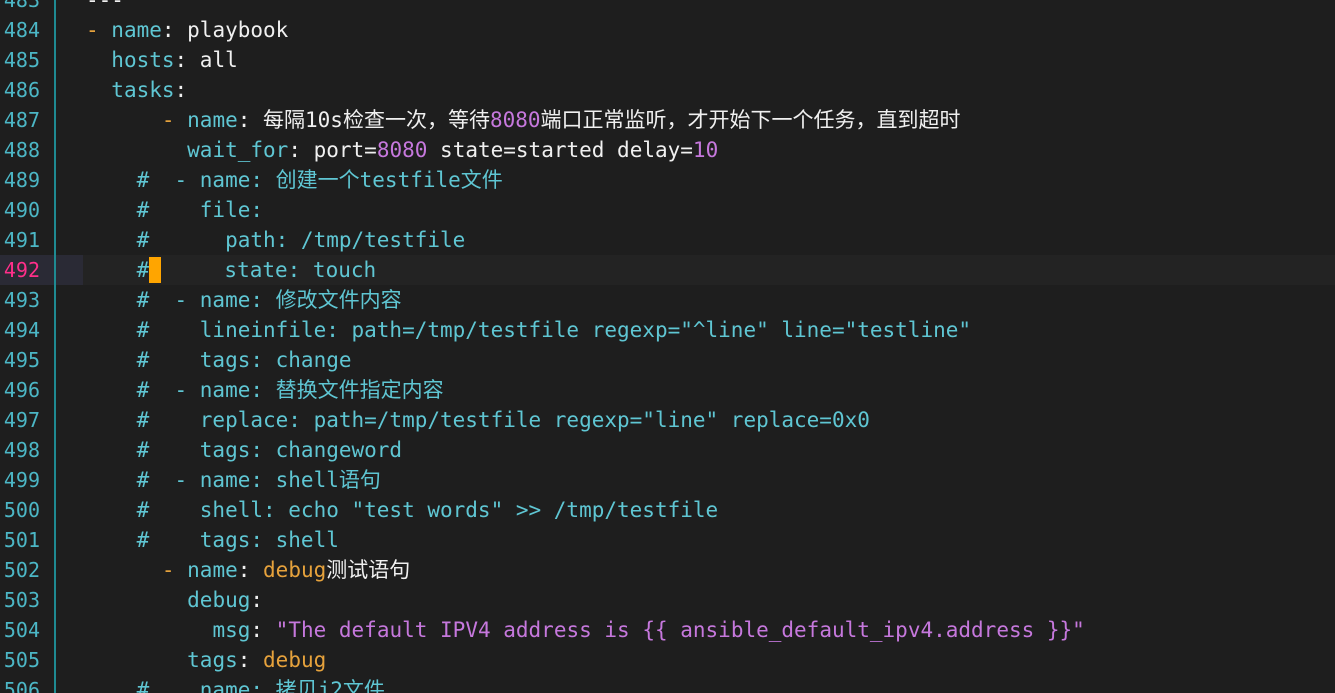 The image size is (1335, 693). I want to click on line-number: 500, so click(20, 510).